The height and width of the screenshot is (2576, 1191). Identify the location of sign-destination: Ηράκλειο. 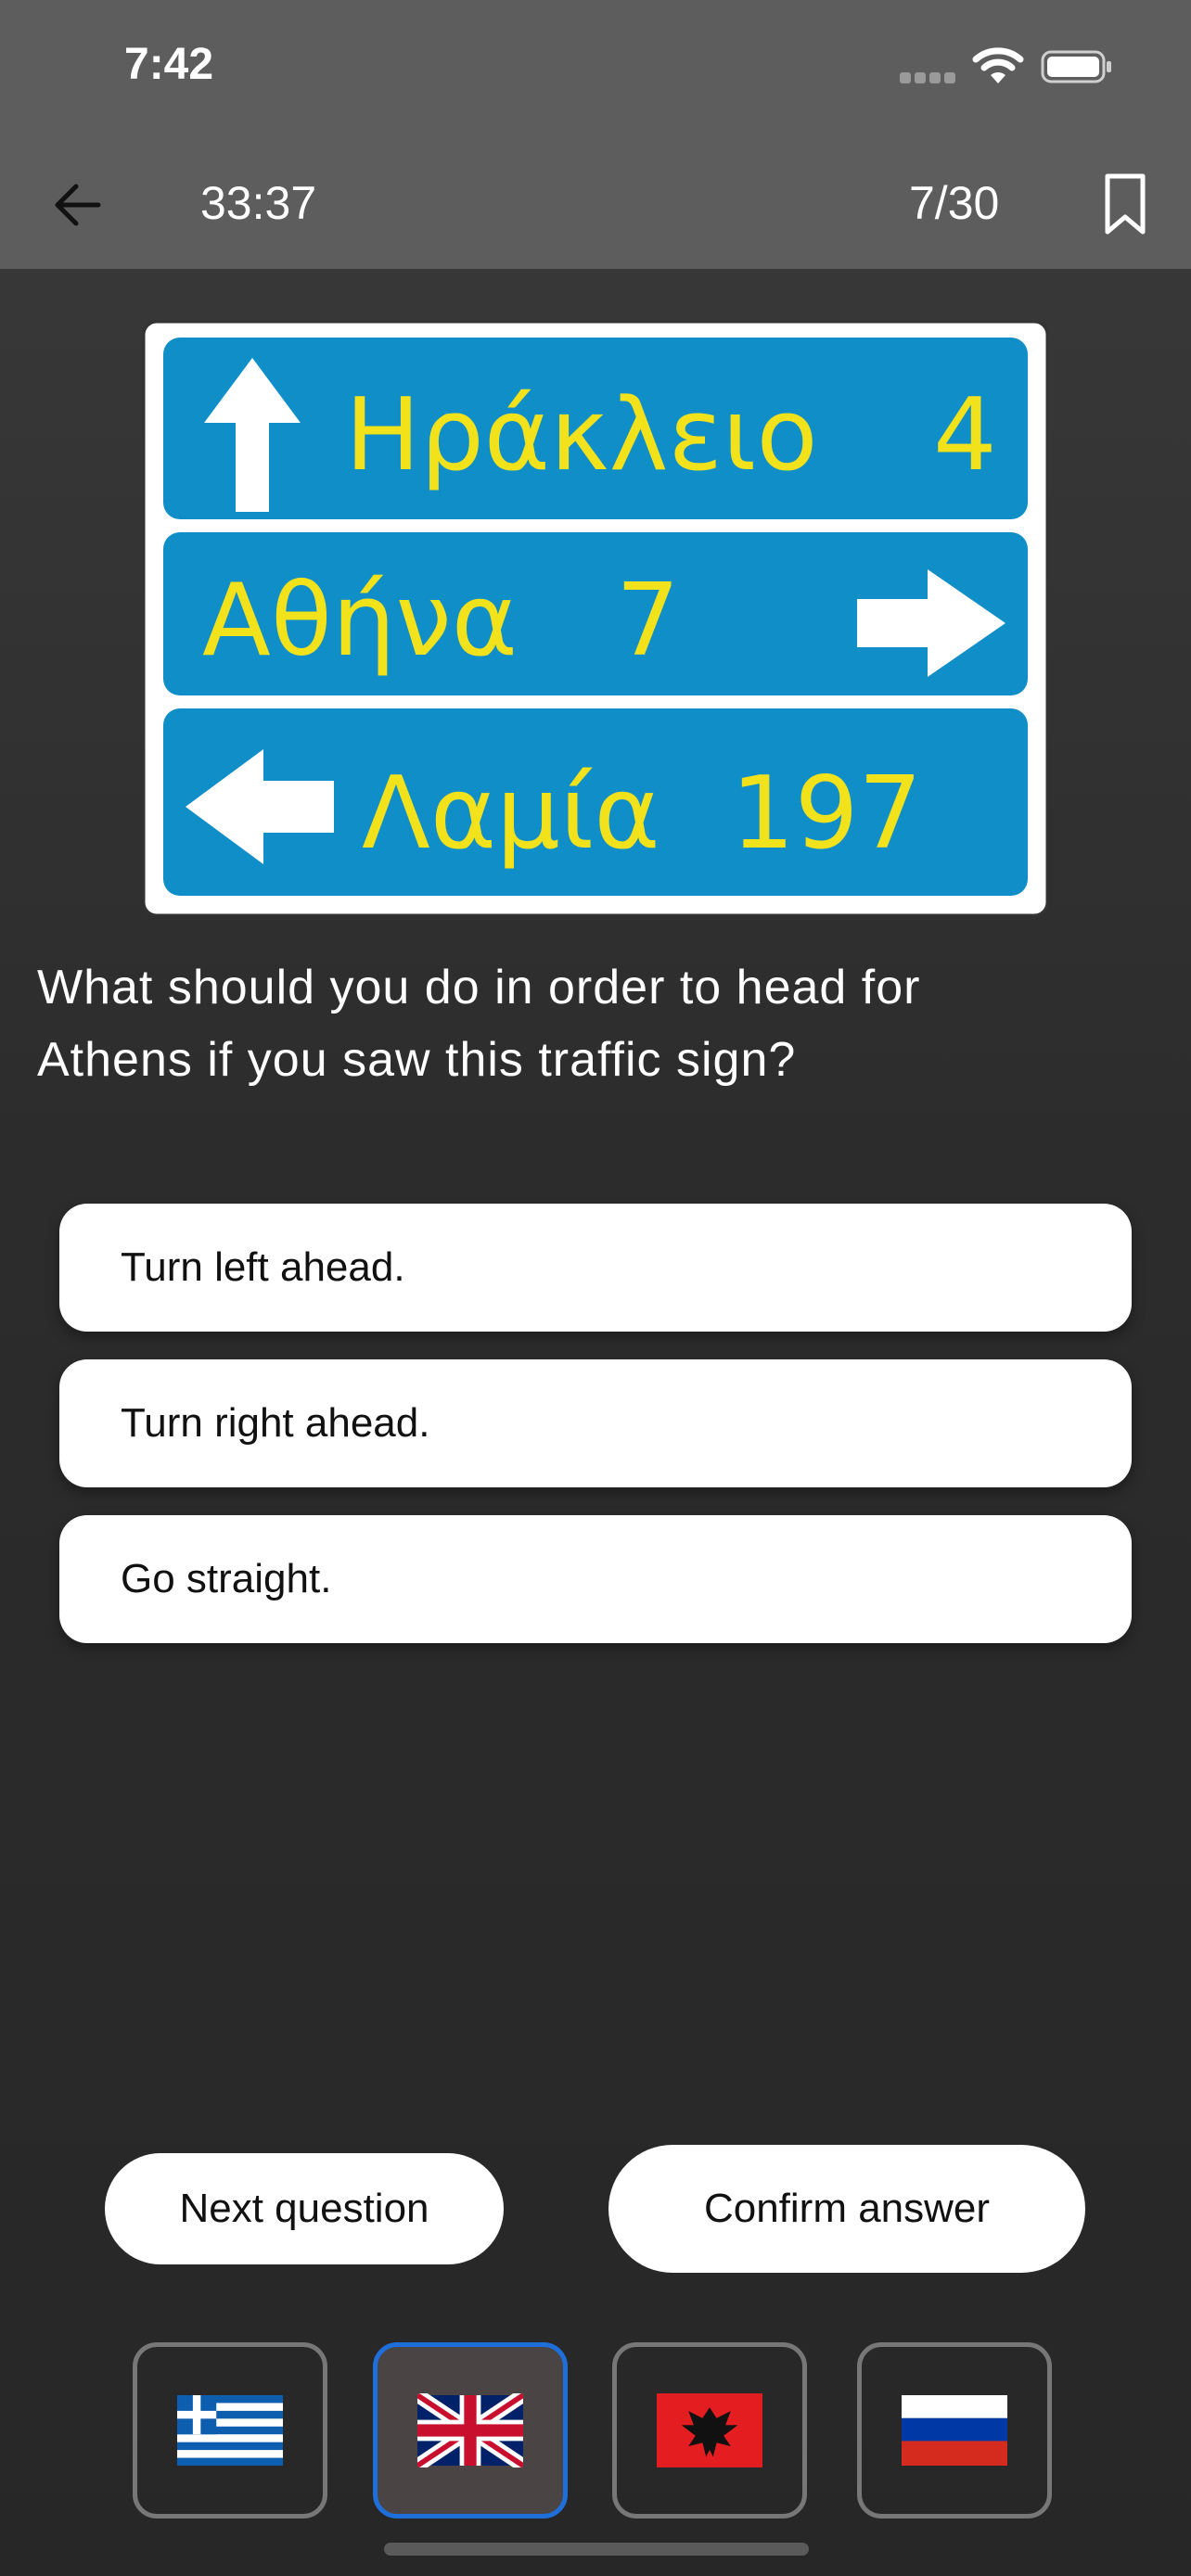
(581, 435).